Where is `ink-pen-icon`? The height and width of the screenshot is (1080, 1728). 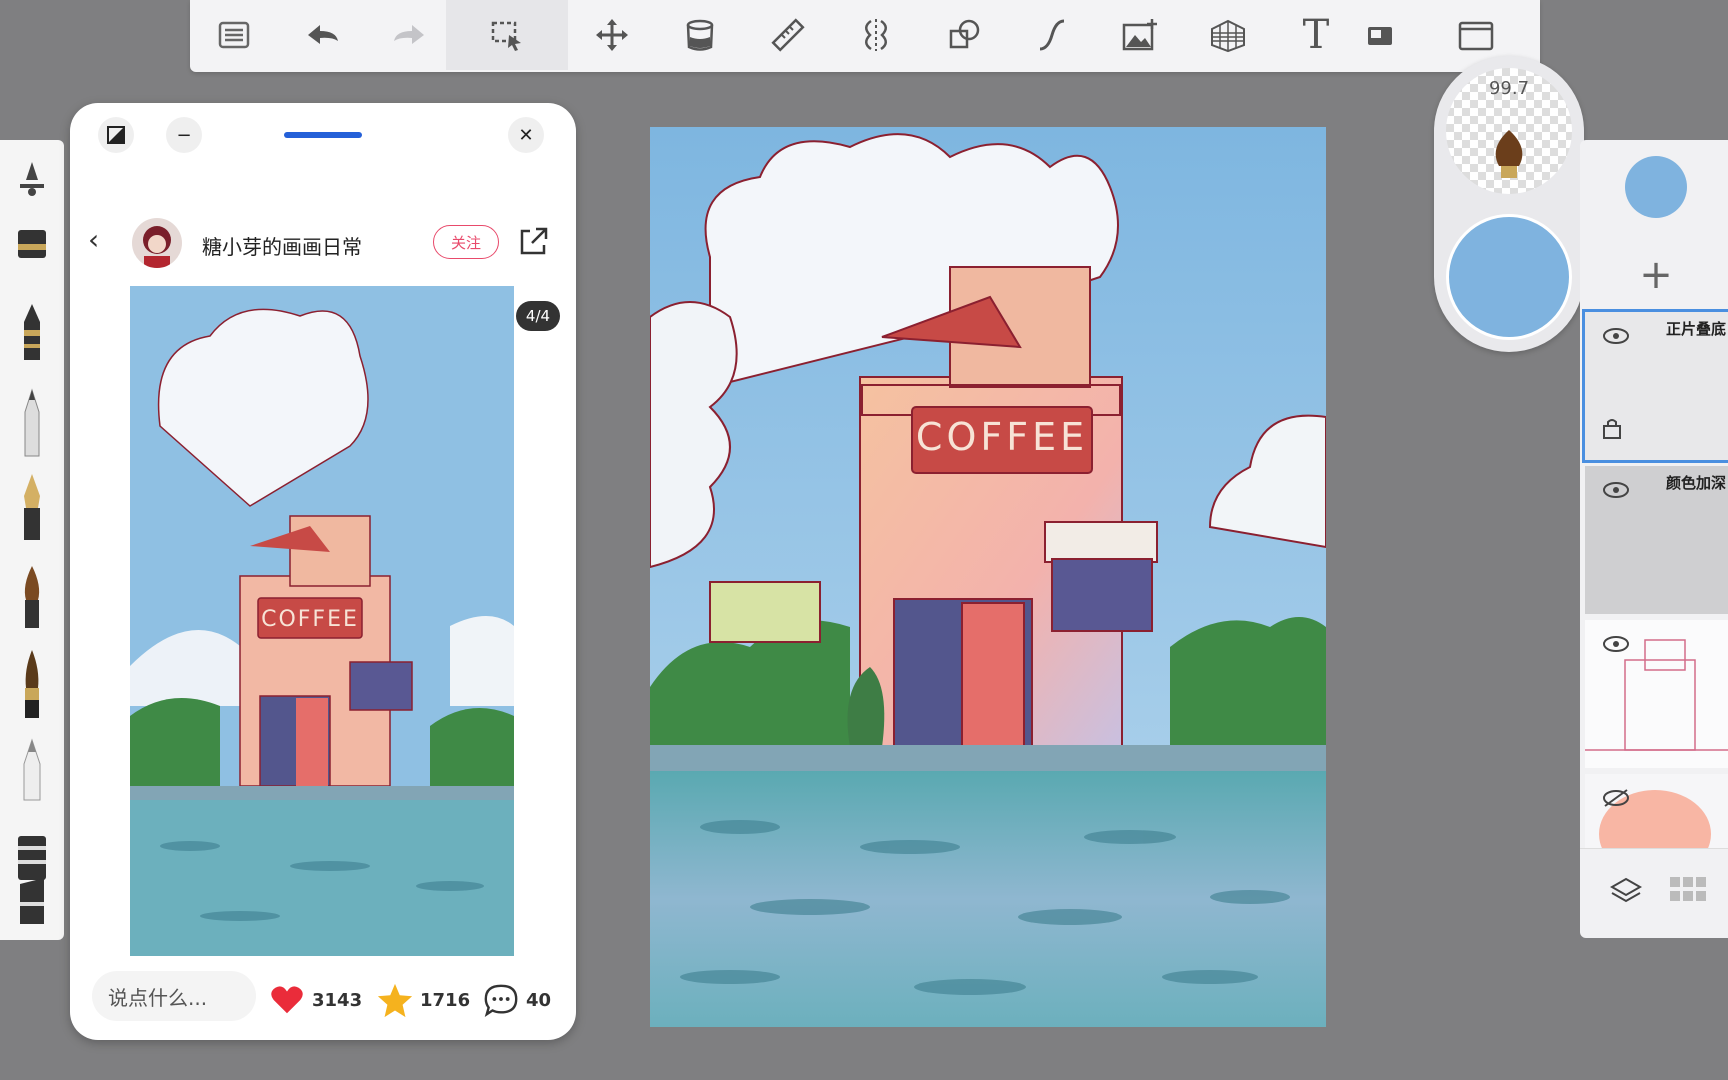 ink-pen-icon is located at coordinates (32, 332).